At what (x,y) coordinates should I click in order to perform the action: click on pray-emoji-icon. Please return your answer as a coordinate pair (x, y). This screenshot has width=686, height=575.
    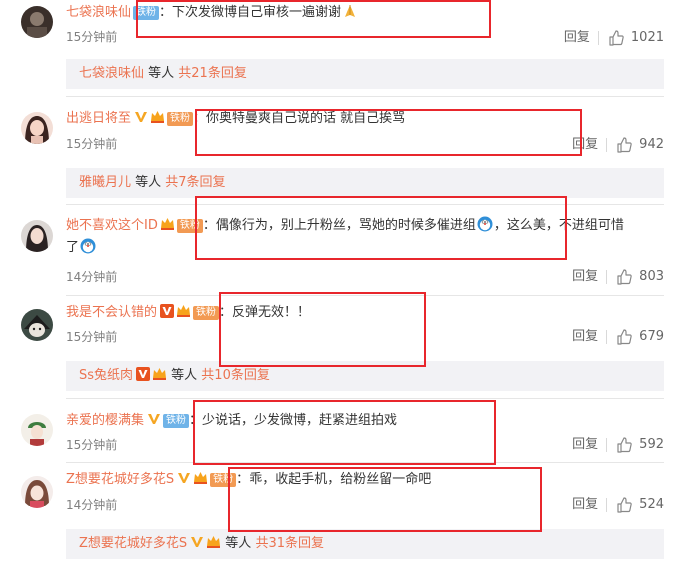
    Looking at the image, I should click on (350, 11).